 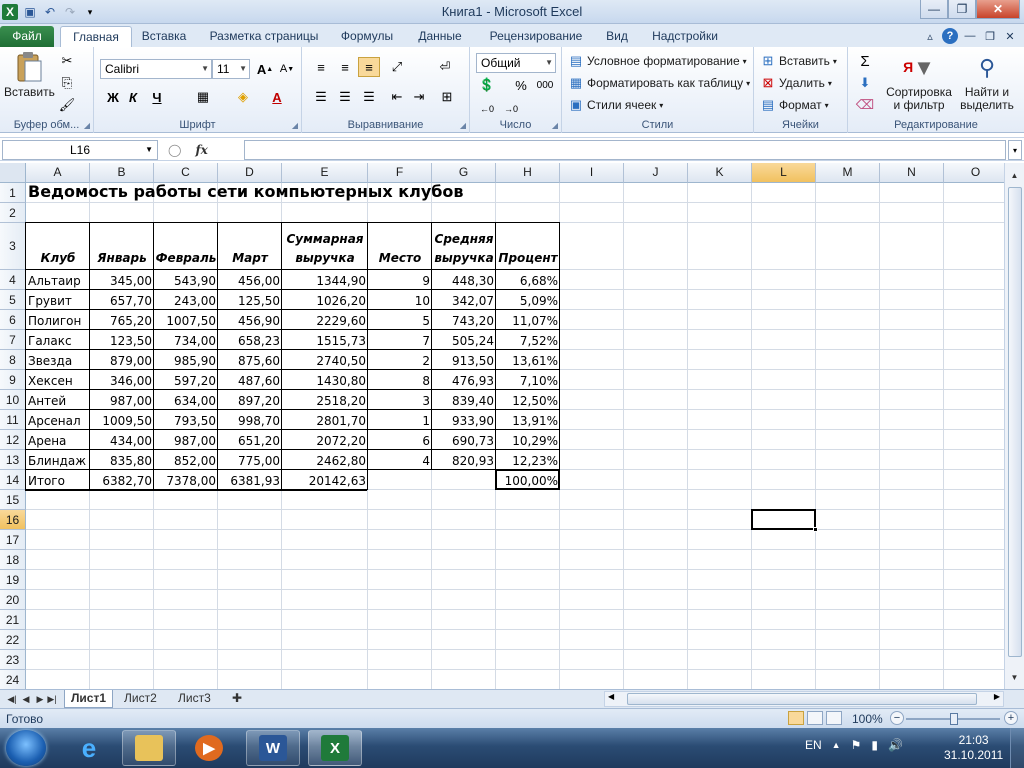 What do you see at coordinates (815, 718) in the screenshot?
I see `page-layout-view-icon` at bounding box center [815, 718].